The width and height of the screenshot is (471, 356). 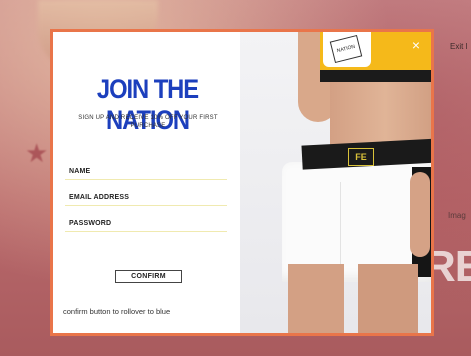 What do you see at coordinates (316, 298) in the screenshot?
I see `photo-leg-left` at bounding box center [316, 298].